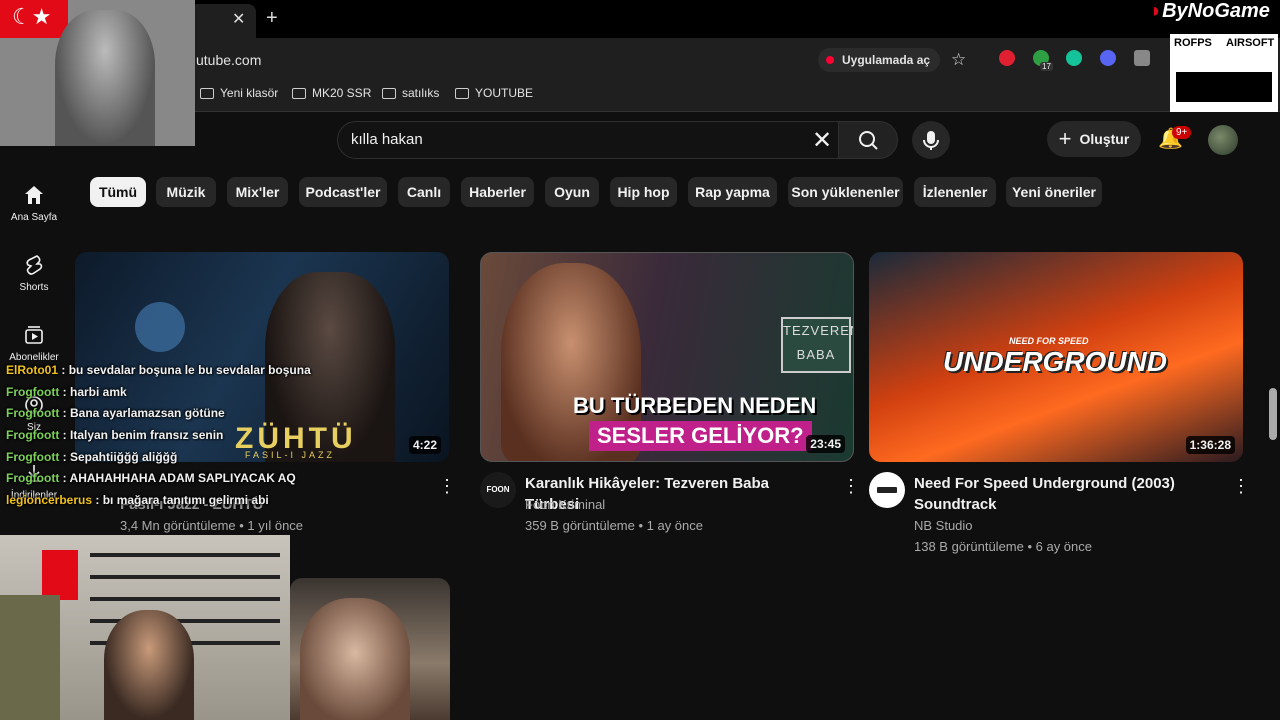 This screenshot has width=1280, height=720. I want to click on bookmark-folder: Yeni klasör, so click(239, 93).